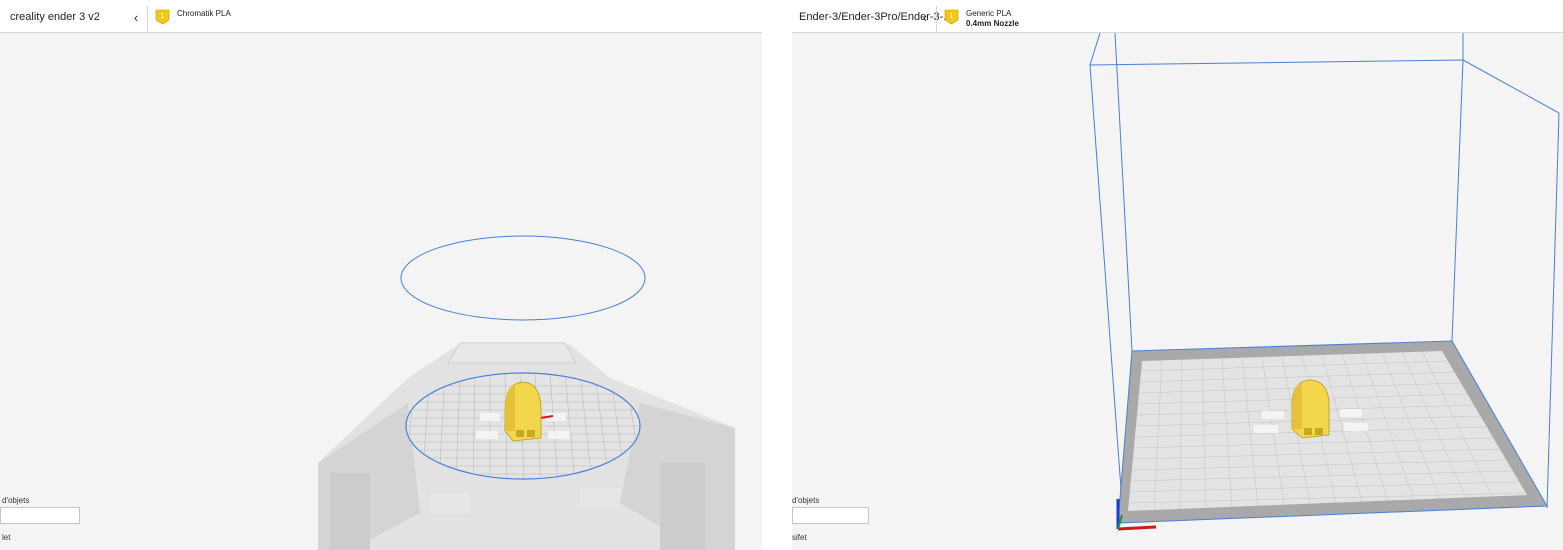  I want to click on left-chevron-left-icon: ‹, so click(136, 17).